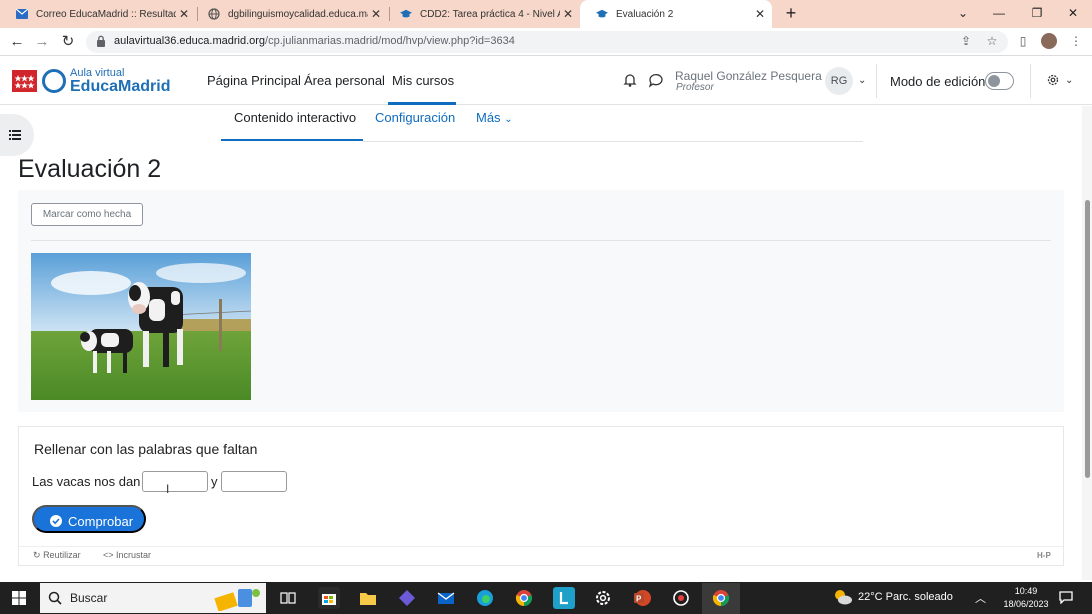 The image size is (1092, 614). I want to click on embed-link: <> Incrustar, so click(127, 555).